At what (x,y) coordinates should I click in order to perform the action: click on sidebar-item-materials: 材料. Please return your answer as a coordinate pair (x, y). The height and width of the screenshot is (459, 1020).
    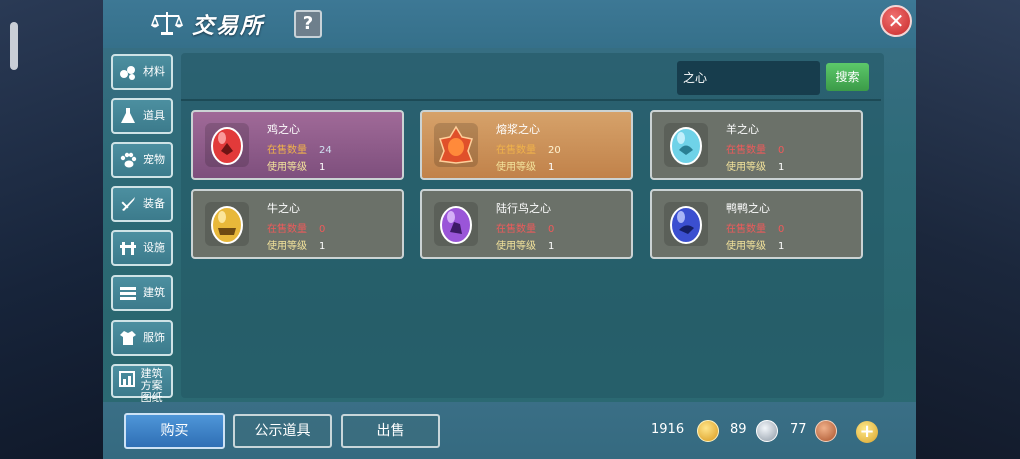
    Looking at the image, I should click on (142, 72).